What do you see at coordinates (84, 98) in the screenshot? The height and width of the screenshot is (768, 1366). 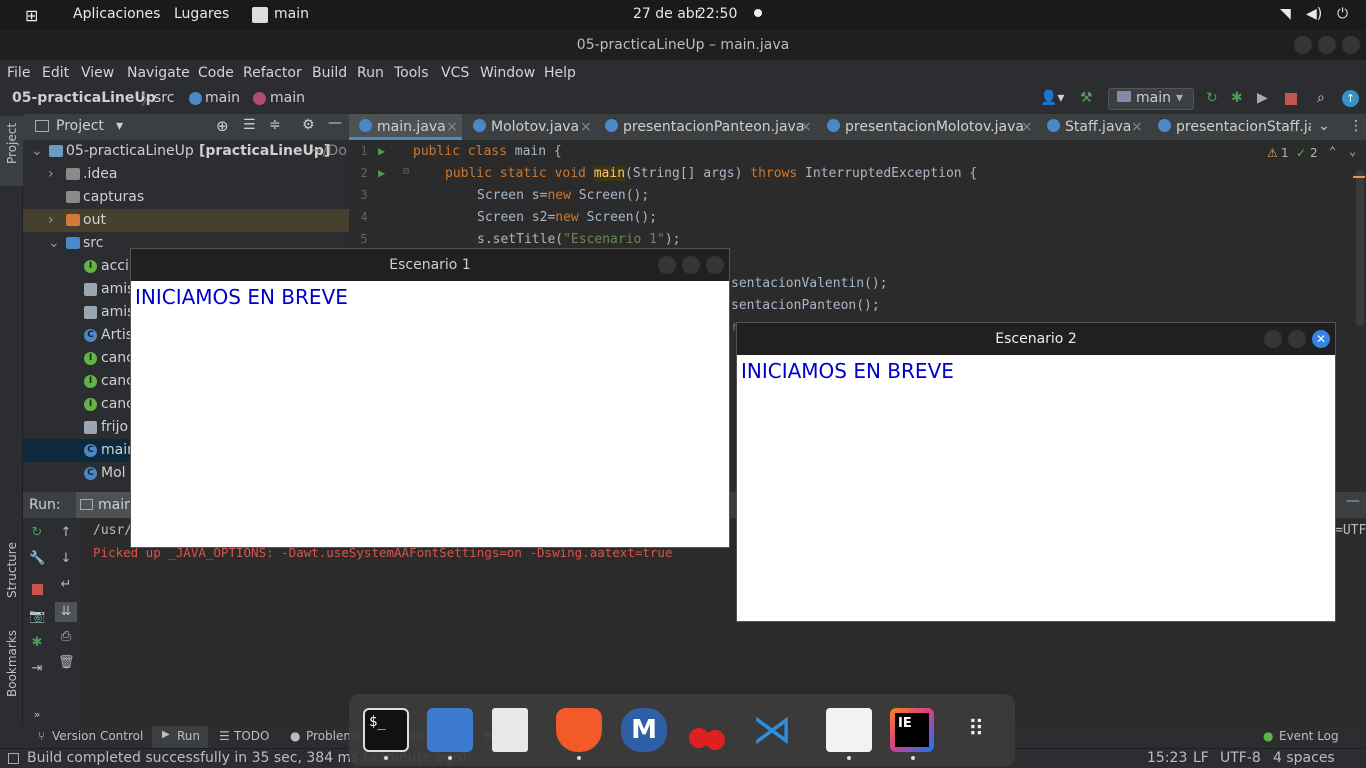 I see `breadcrumb-project: 05-practicaLineUp` at bounding box center [84, 98].